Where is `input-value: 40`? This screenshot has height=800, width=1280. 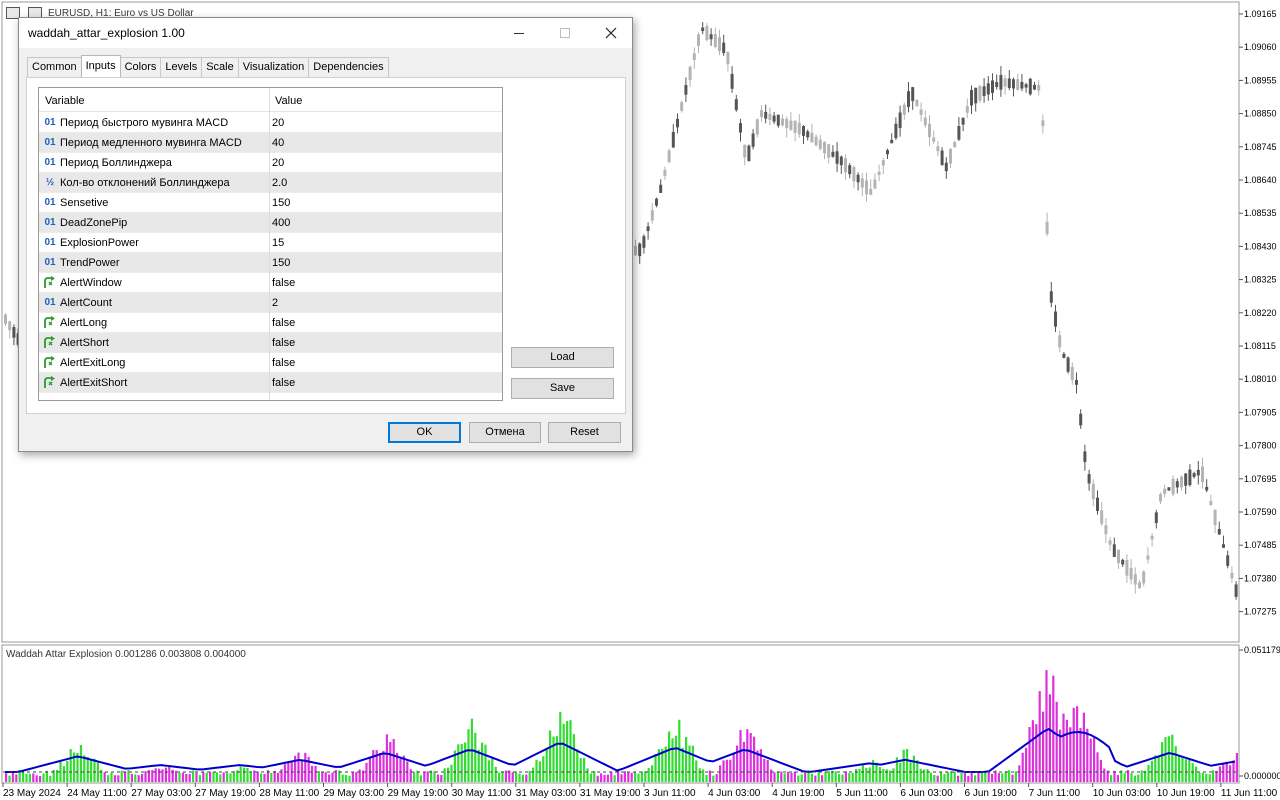 input-value: 40 is located at coordinates (278, 143).